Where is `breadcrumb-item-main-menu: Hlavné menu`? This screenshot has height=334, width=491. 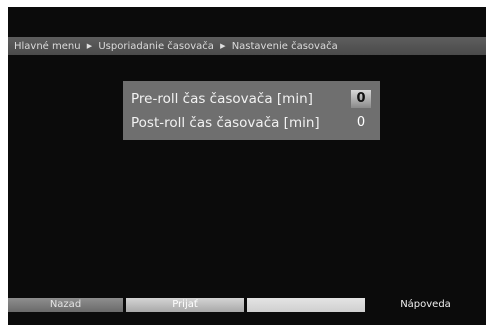 breadcrumb-item-main-menu: Hlavné menu is located at coordinates (47, 46).